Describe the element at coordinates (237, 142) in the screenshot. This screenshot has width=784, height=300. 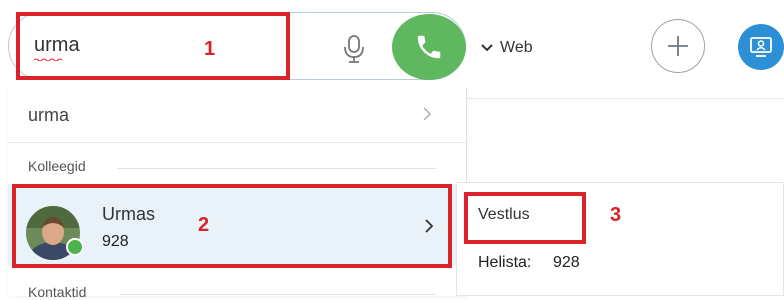
I see `divider` at that location.